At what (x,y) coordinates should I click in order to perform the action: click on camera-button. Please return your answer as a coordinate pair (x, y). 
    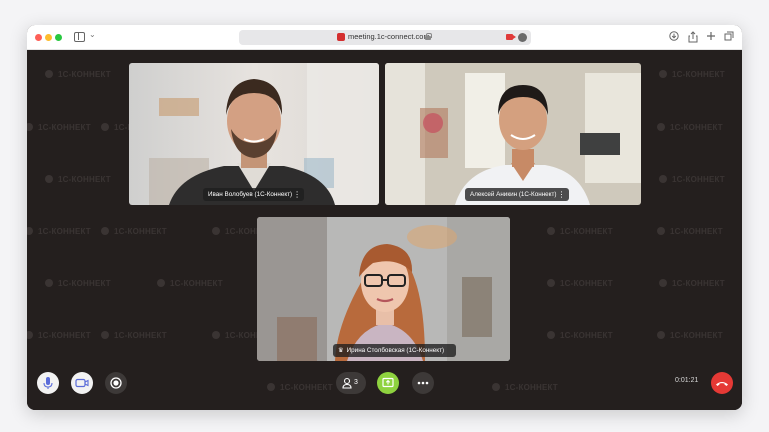
    Looking at the image, I should click on (82, 383).